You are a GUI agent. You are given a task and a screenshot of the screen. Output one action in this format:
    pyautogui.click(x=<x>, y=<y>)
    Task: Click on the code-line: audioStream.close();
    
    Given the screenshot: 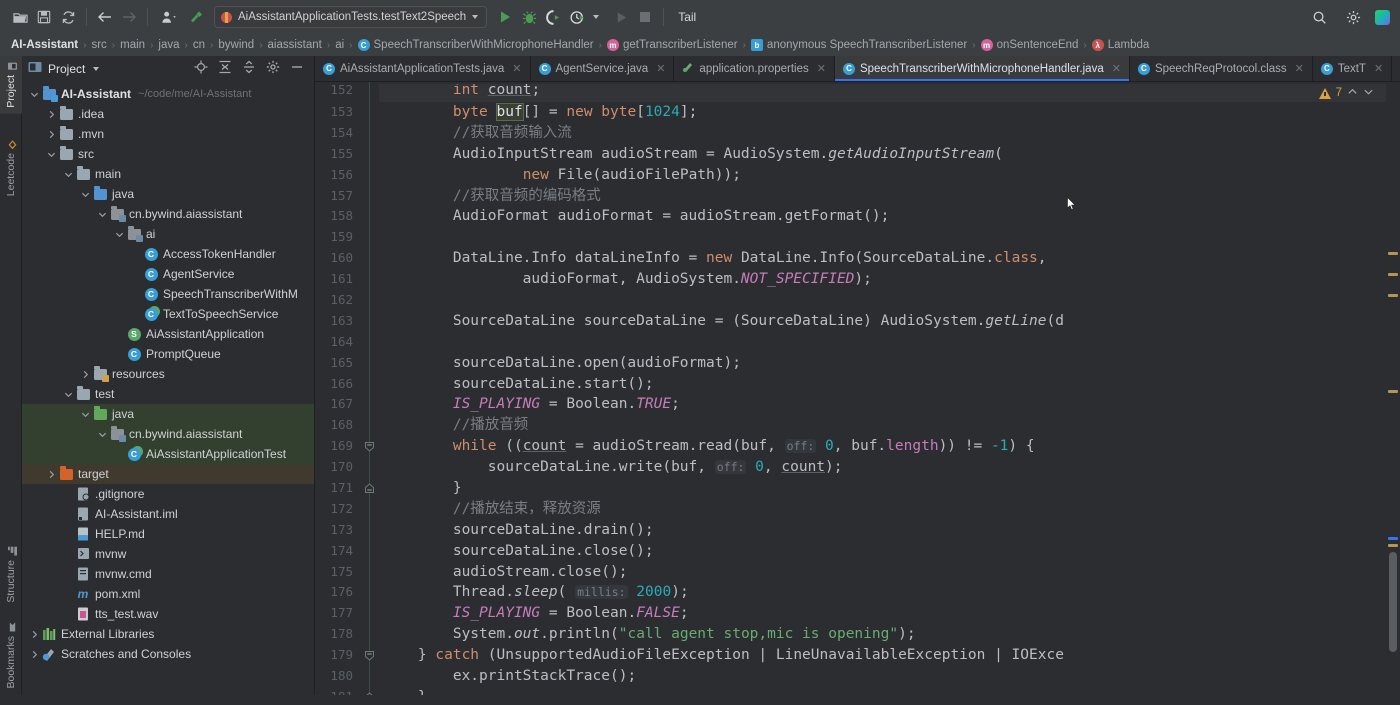 What is the action you would take?
    pyautogui.click(x=889, y=572)
    